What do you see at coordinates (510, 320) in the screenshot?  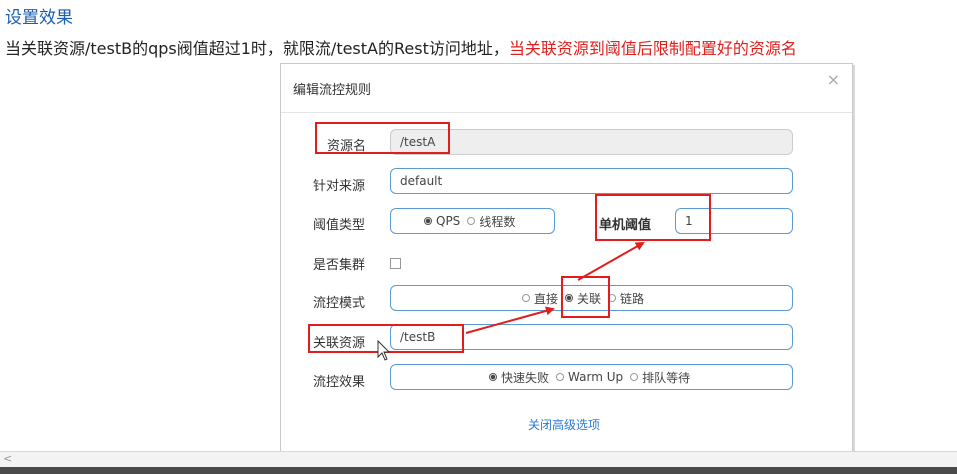 I see `annotation-arrow-to-mode` at bounding box center [510, 320].